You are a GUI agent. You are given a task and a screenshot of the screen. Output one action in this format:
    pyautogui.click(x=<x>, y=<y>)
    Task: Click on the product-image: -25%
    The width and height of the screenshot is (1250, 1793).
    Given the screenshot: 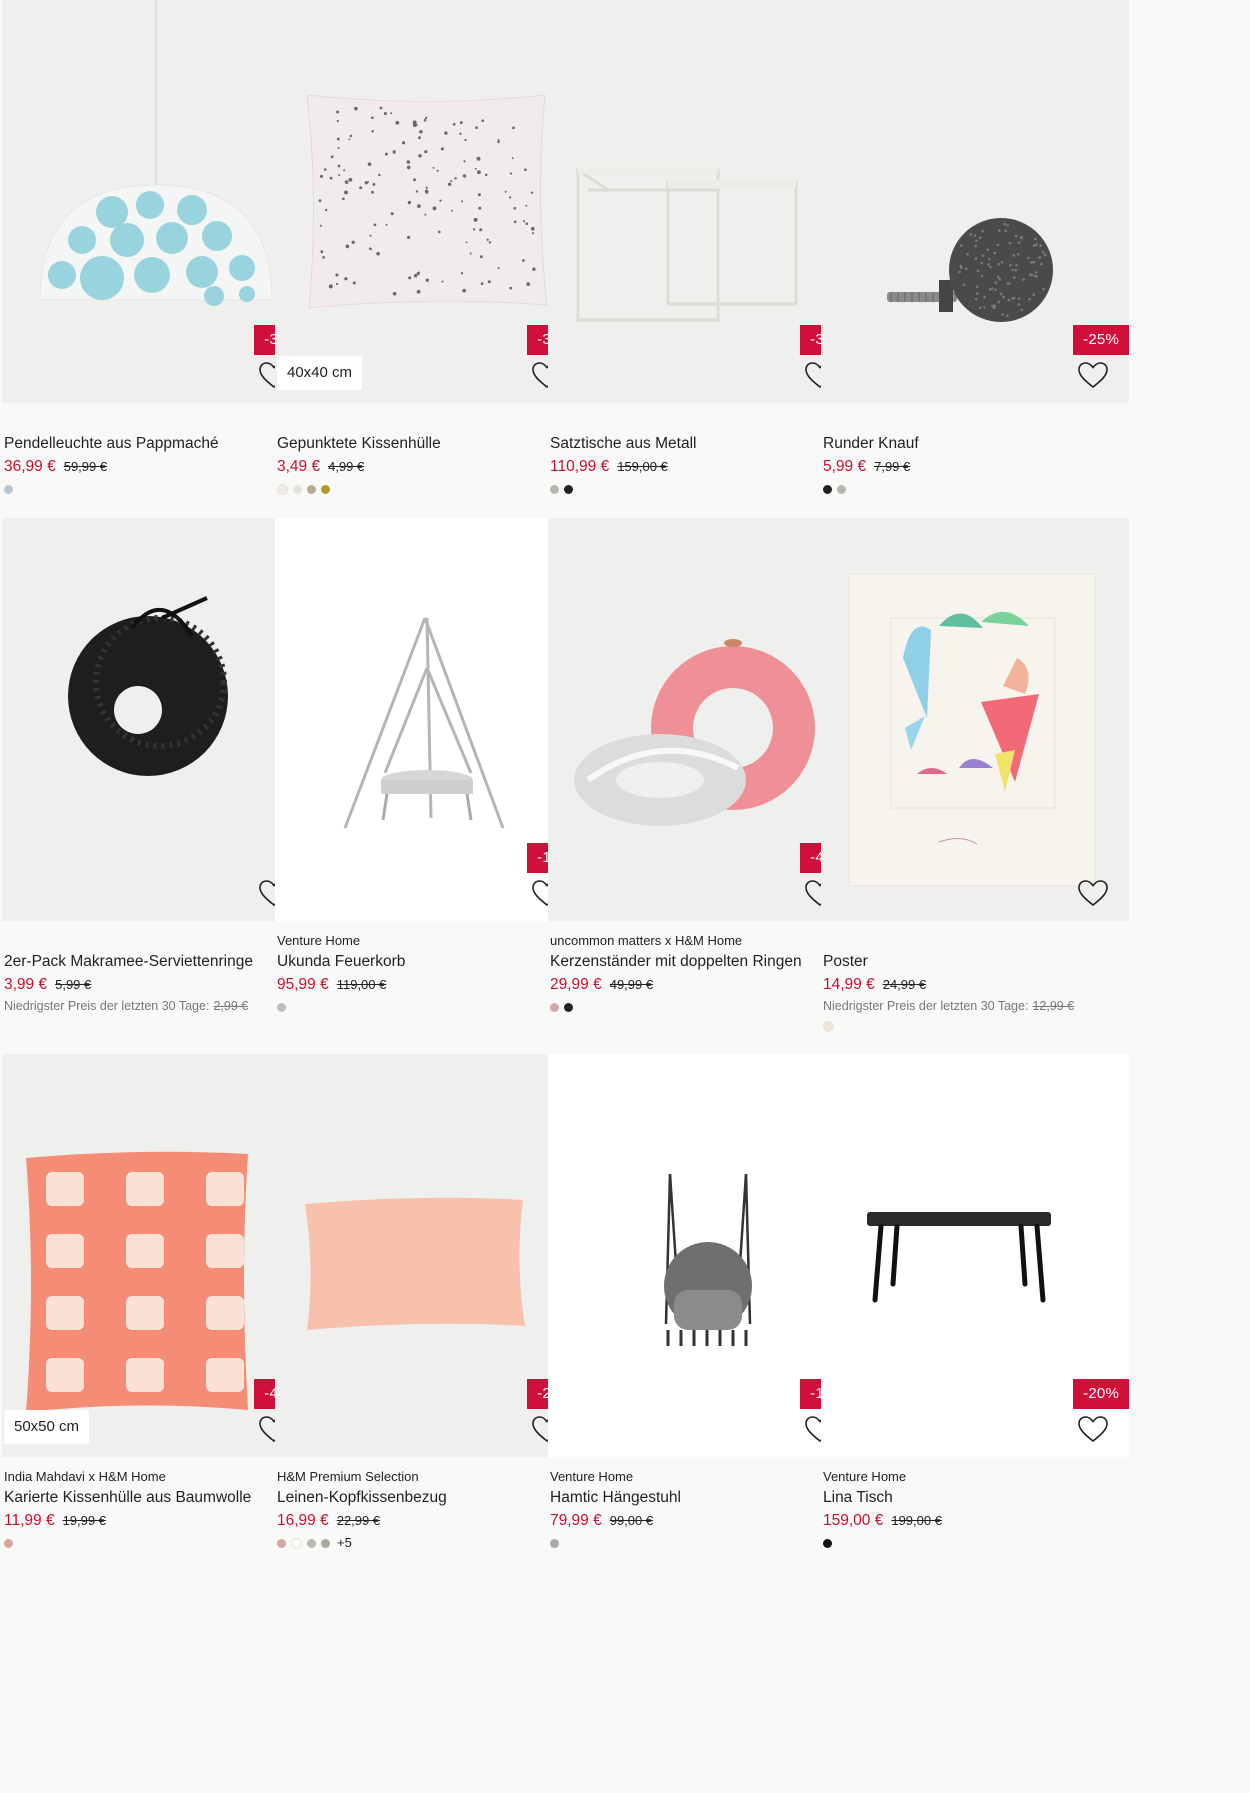 What is the action you would take?
    pyautogui.click(x=975, y=201)
    